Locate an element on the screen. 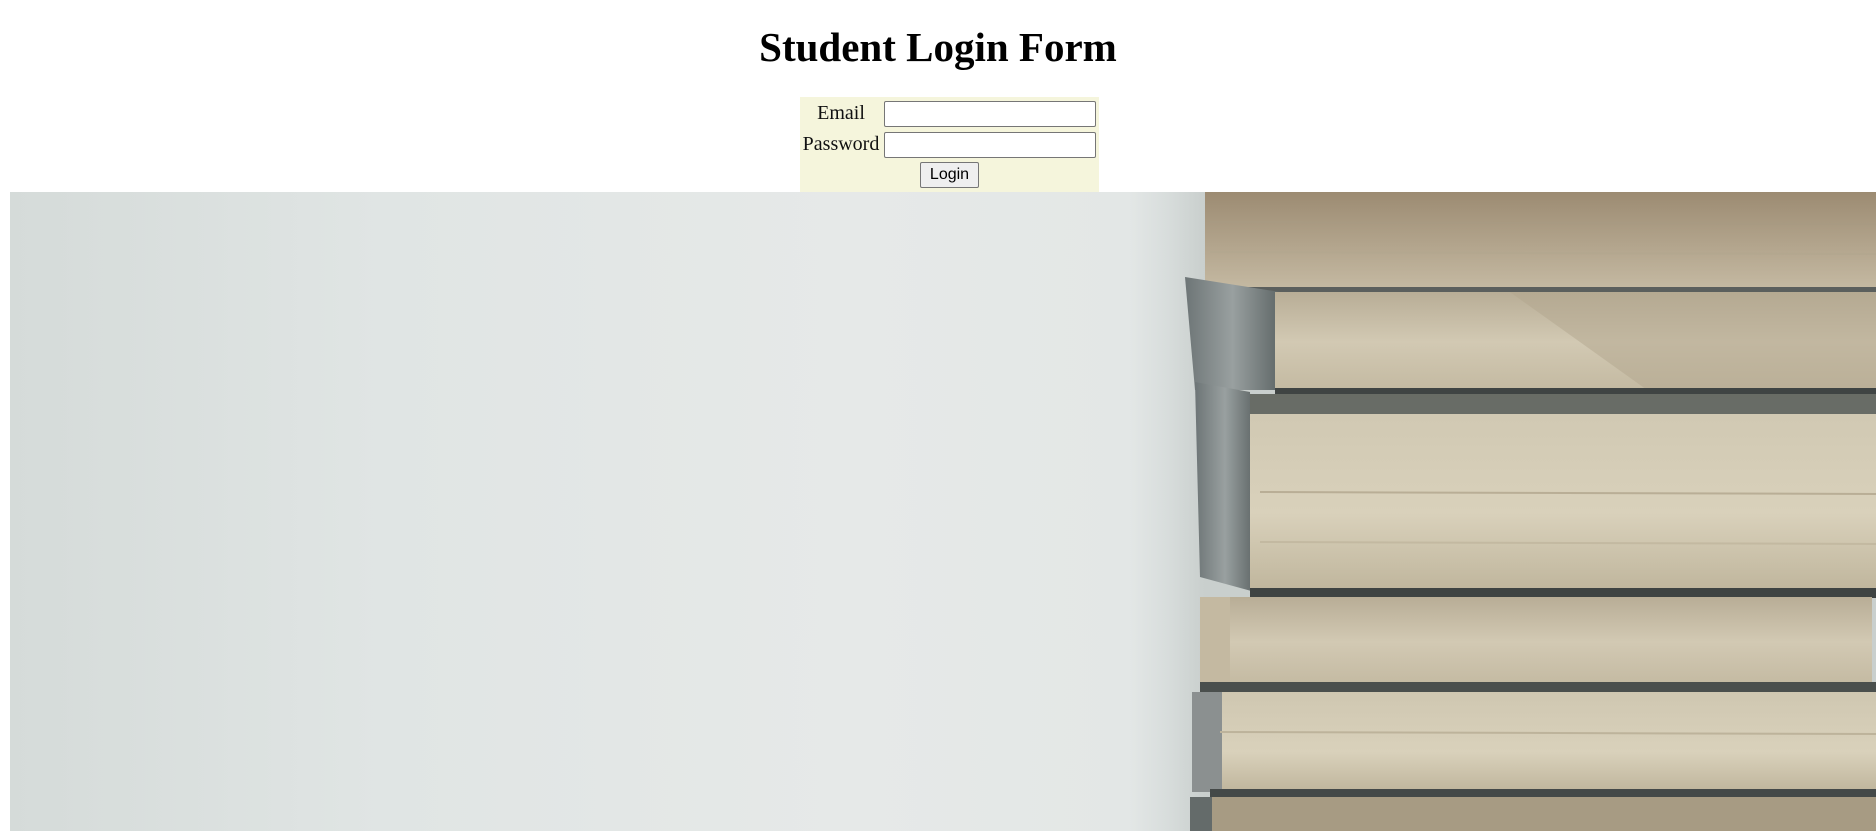 Image resolution: width=1876 pixels, height=831 pixels. email-input is located at coordinates (990, 114).